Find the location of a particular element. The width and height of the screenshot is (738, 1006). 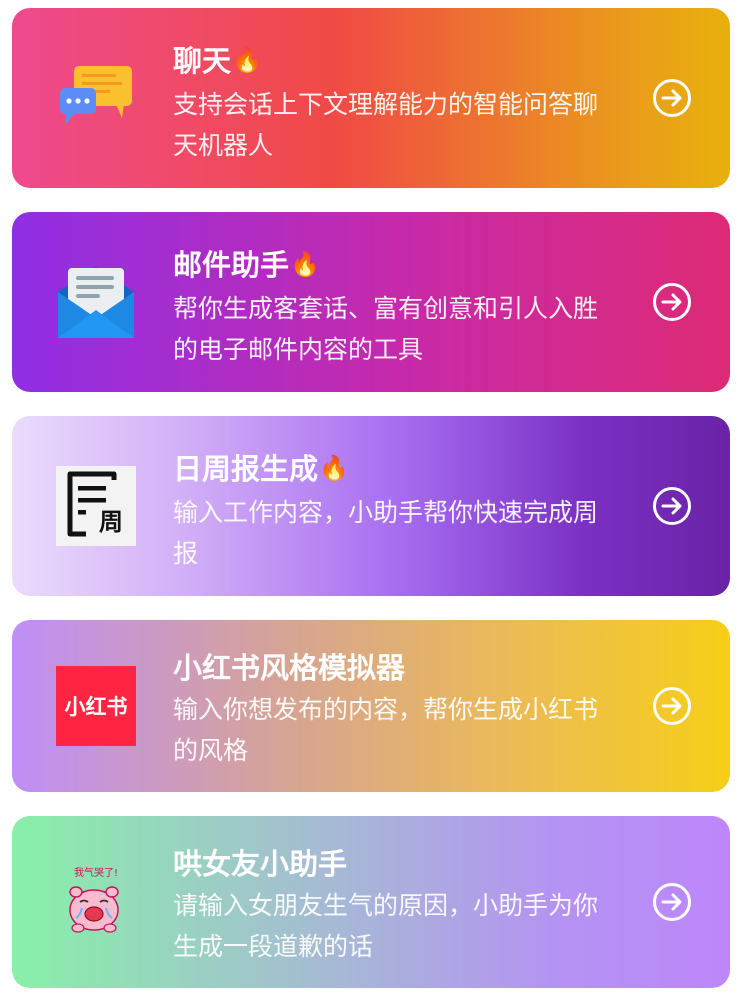

card-description: 请输入女朋友生气的原因，小助手为你生成一段道歉的话 is located at coordinates (386, 926).